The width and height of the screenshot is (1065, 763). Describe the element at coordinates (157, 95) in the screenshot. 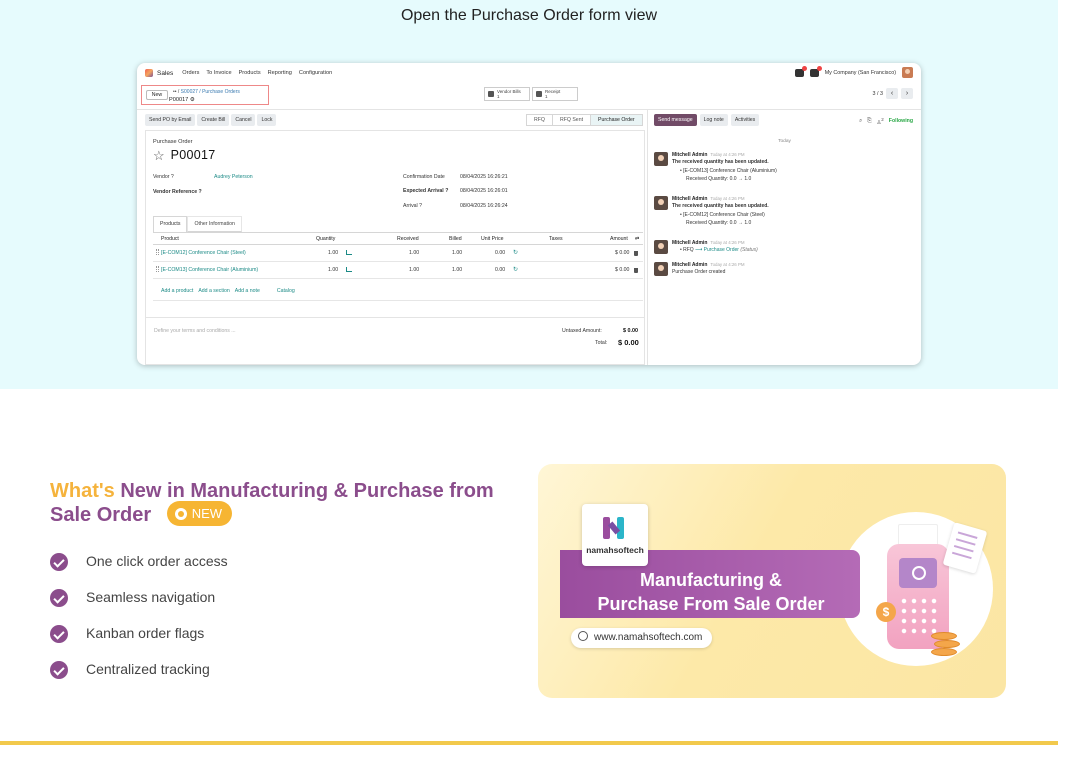

I see `new-button: New` at that location.